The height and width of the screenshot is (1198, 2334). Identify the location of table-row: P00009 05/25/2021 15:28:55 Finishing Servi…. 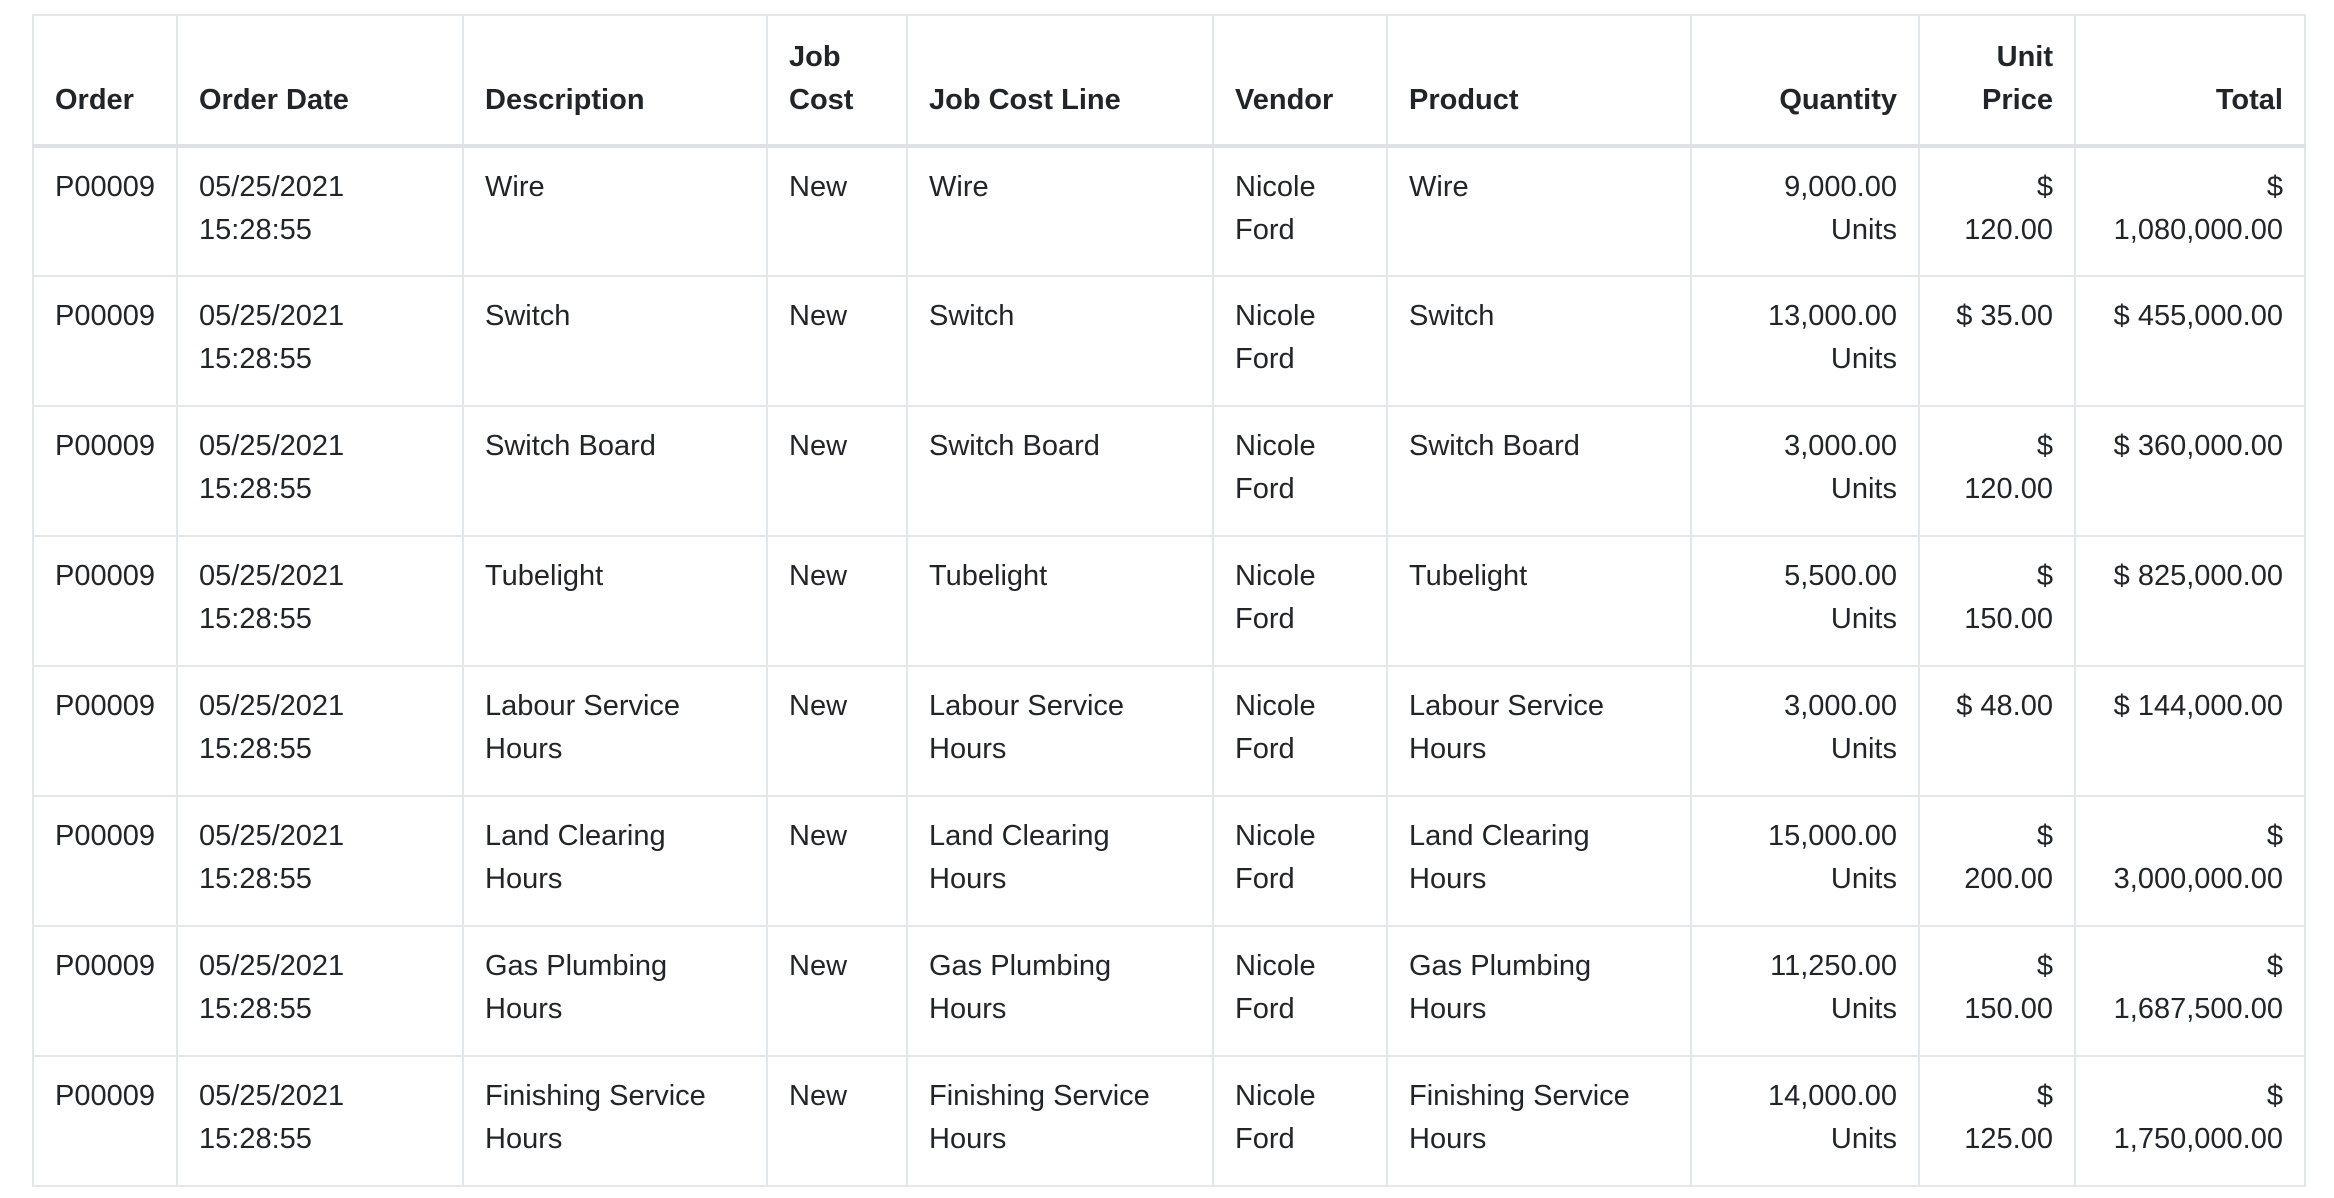
(1169, 1121).